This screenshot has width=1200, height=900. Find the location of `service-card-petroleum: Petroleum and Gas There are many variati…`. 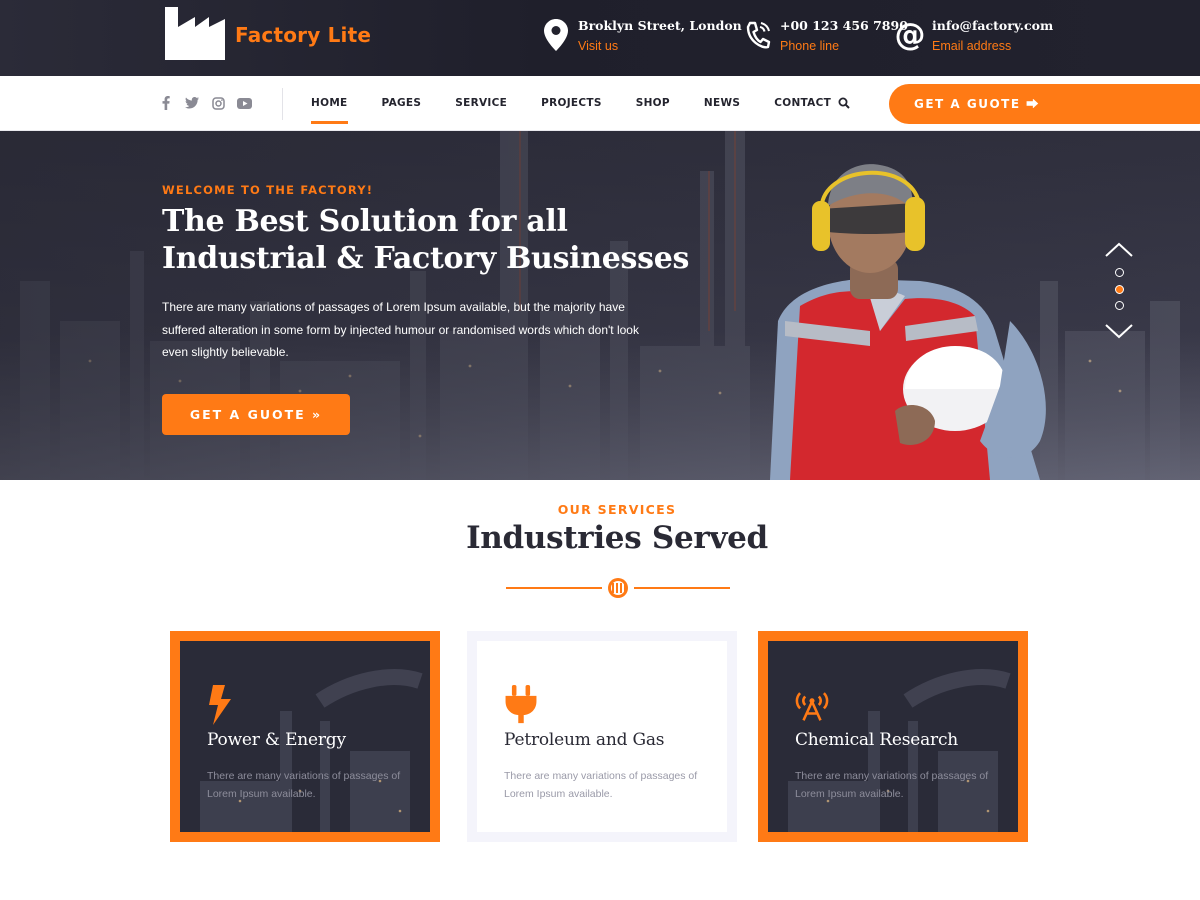

service-card-petroleum: Petroleum and Gas There are many variati… is located at coordinates (602, 736).